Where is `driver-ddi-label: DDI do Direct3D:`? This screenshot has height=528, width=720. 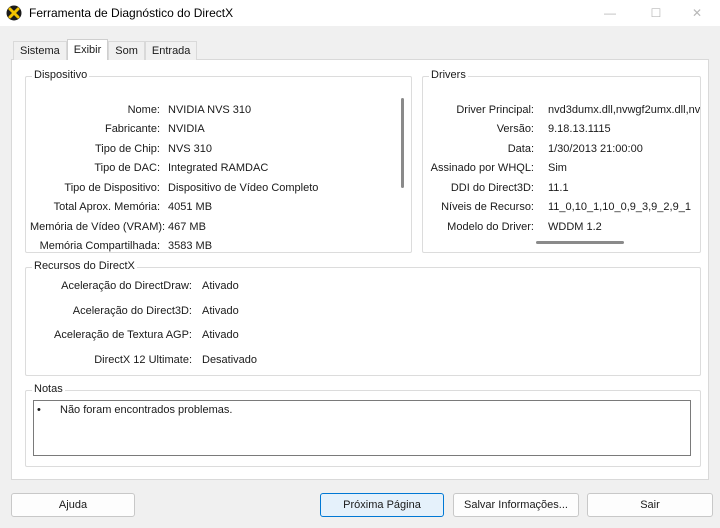
driver-ddi-label: DDI do Direct3D: is located at coordinates (492, 188).